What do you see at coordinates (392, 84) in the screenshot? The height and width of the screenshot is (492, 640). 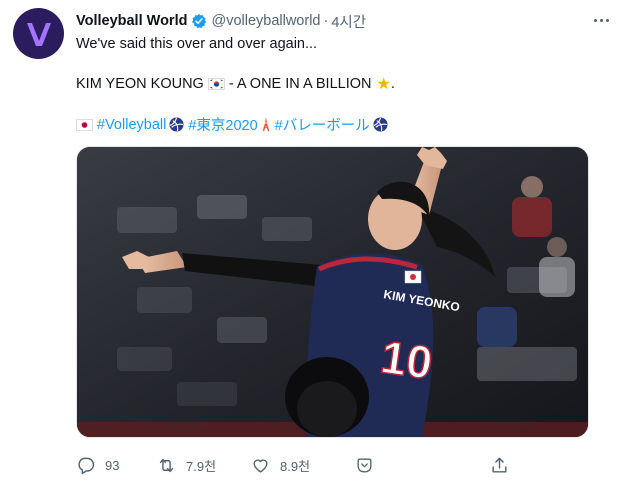 I see `tagline-period: .` at bounding box center [392, 84].